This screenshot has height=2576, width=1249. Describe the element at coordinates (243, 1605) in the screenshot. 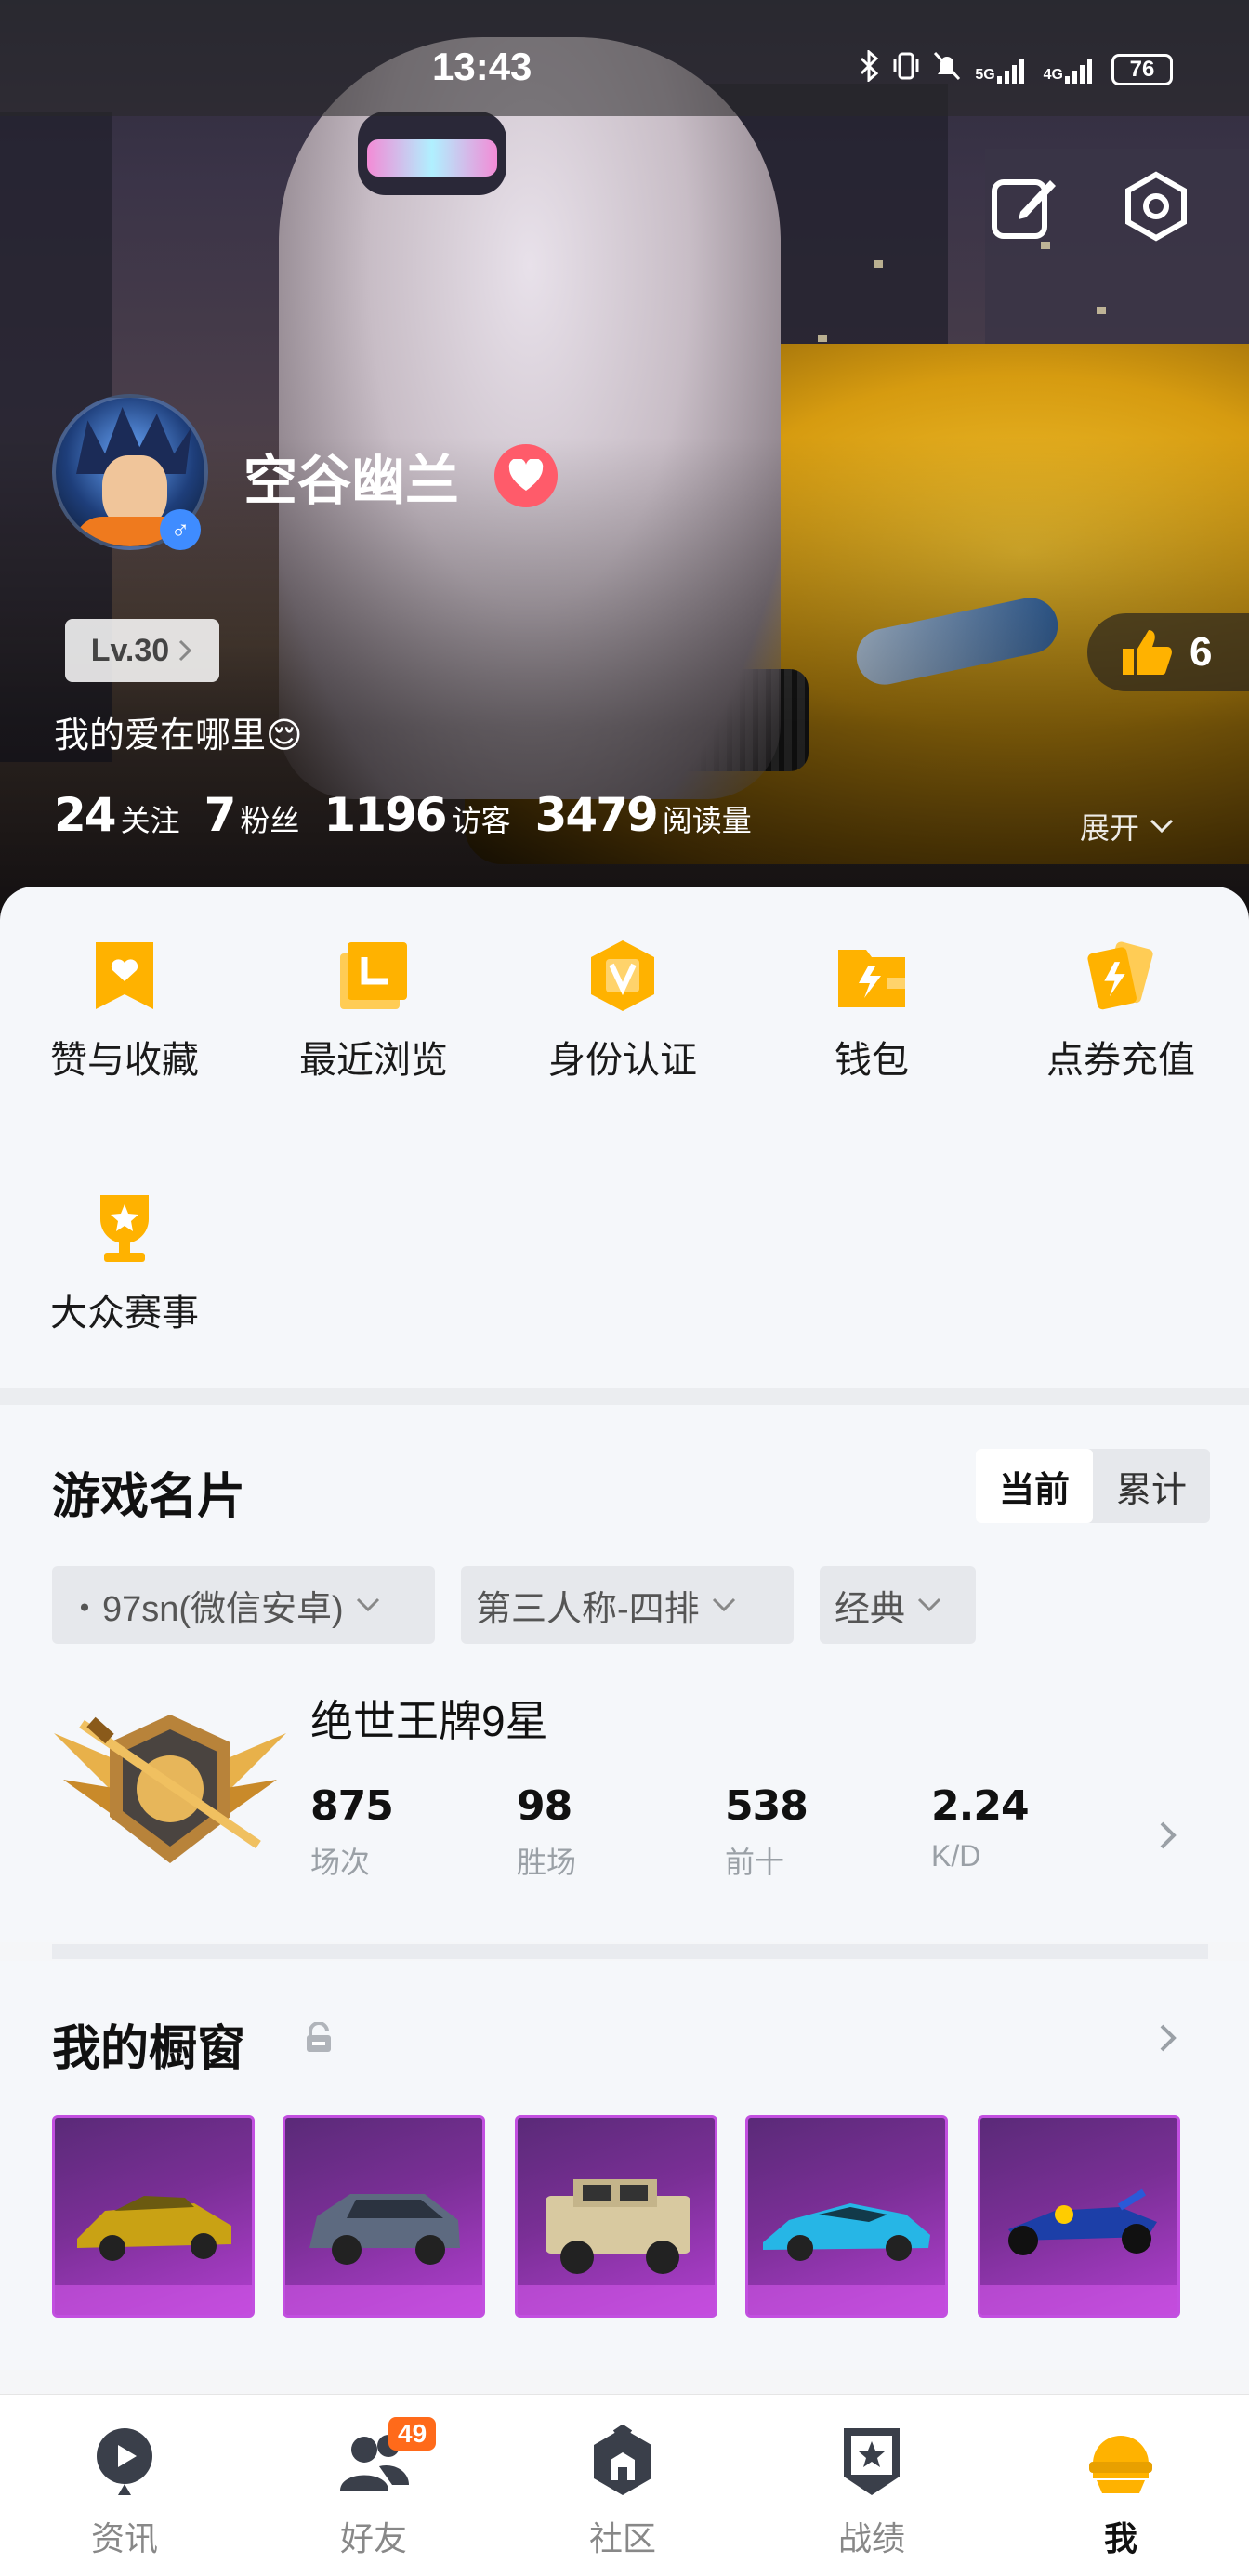

I see `filter-server: ・97sn(微信安卓)` at that location.